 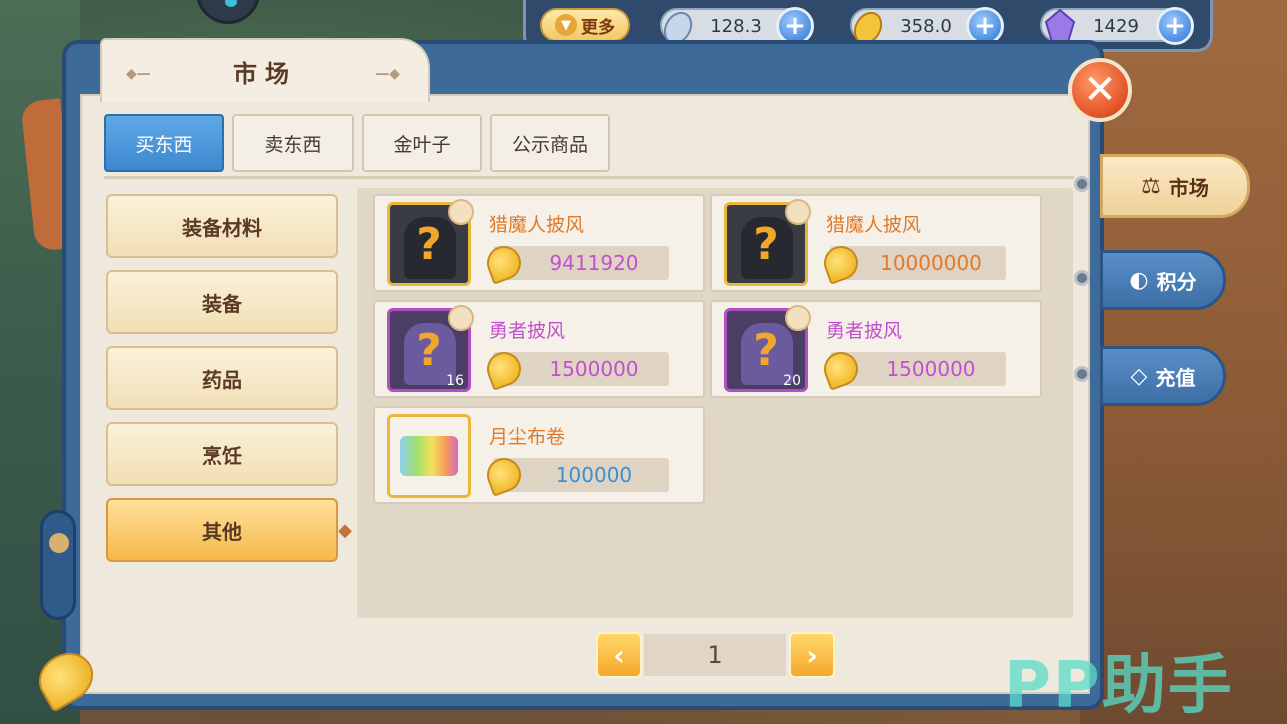 I want to click on category-label: 烹饪, so click(x=222, y=455).